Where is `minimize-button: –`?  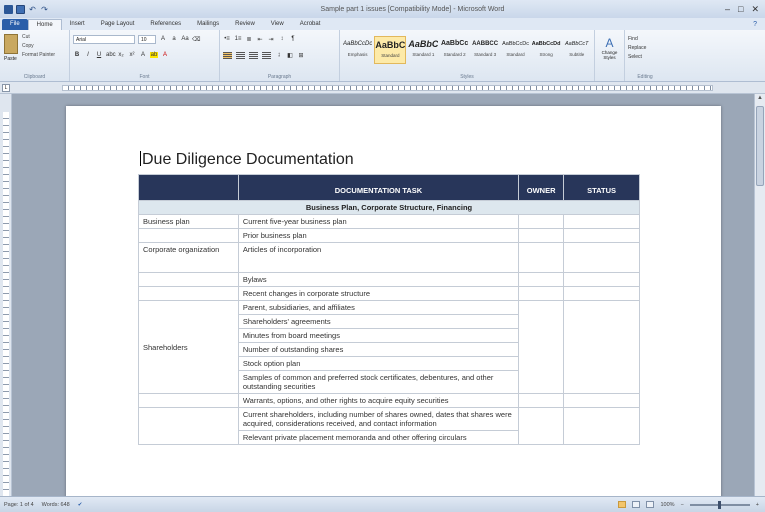 minimize-button: – is located at coordinates (727, 9).